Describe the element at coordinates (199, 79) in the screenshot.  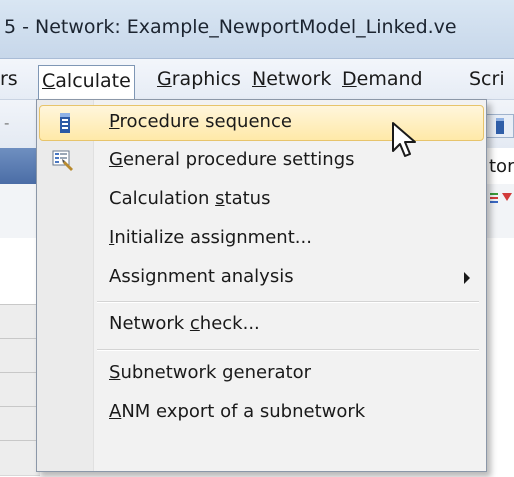
I see `menu-graphics: Graphics` at that location.